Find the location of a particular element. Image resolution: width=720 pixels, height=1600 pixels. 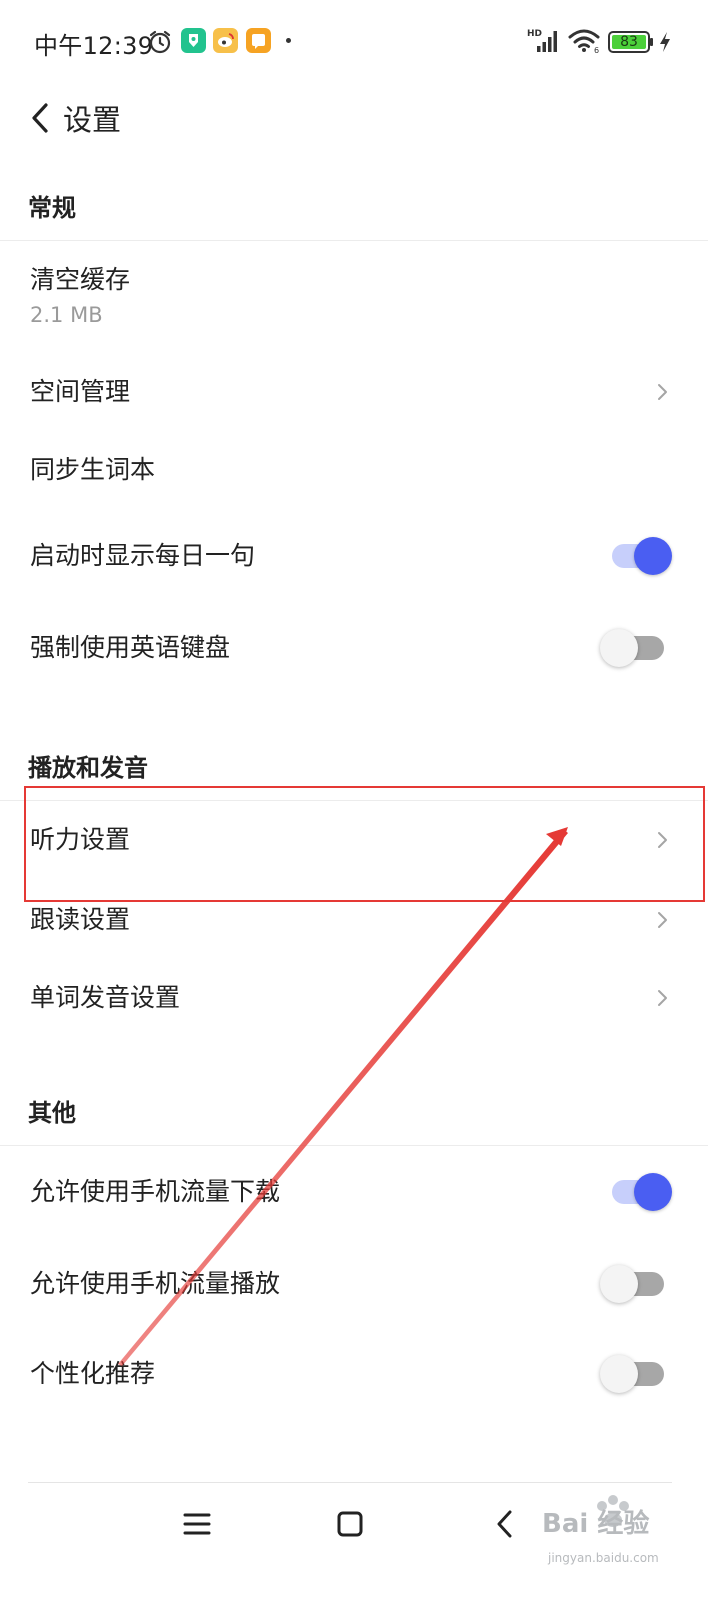

baidu-jingyan-watermark: Bai 经验 jingyan.baidu.com is located at coordinates (630, 1531).